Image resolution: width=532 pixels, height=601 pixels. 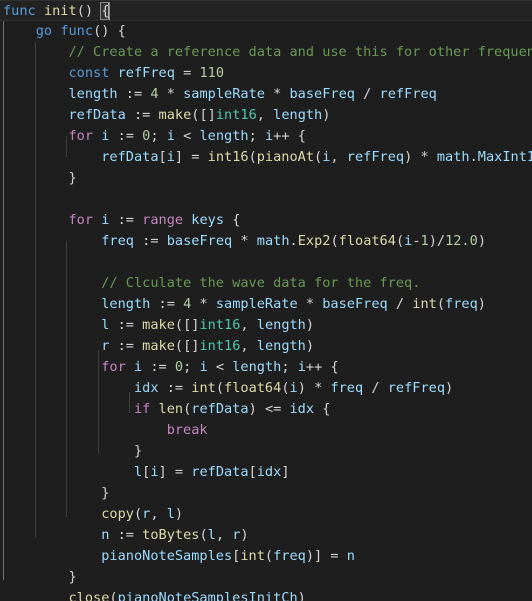 What do you see at coordinates (266, 73) in the screenshot?
I see `code-line: const refFreq = 110` at bounding box center [266, 73].